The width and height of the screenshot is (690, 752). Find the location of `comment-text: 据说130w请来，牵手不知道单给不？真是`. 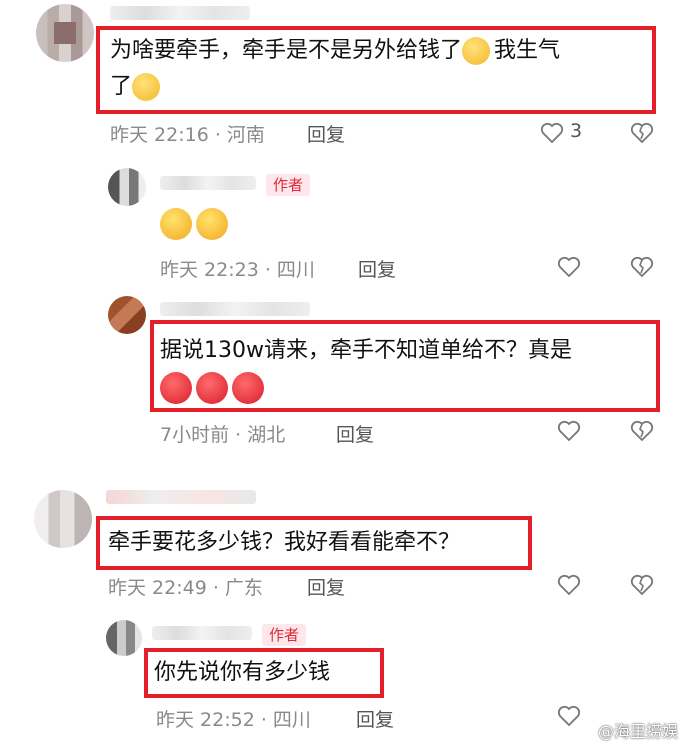

comment-text: 据说130w请来，牵手不知道单给不？真是 is located at coordinates (366, 350).